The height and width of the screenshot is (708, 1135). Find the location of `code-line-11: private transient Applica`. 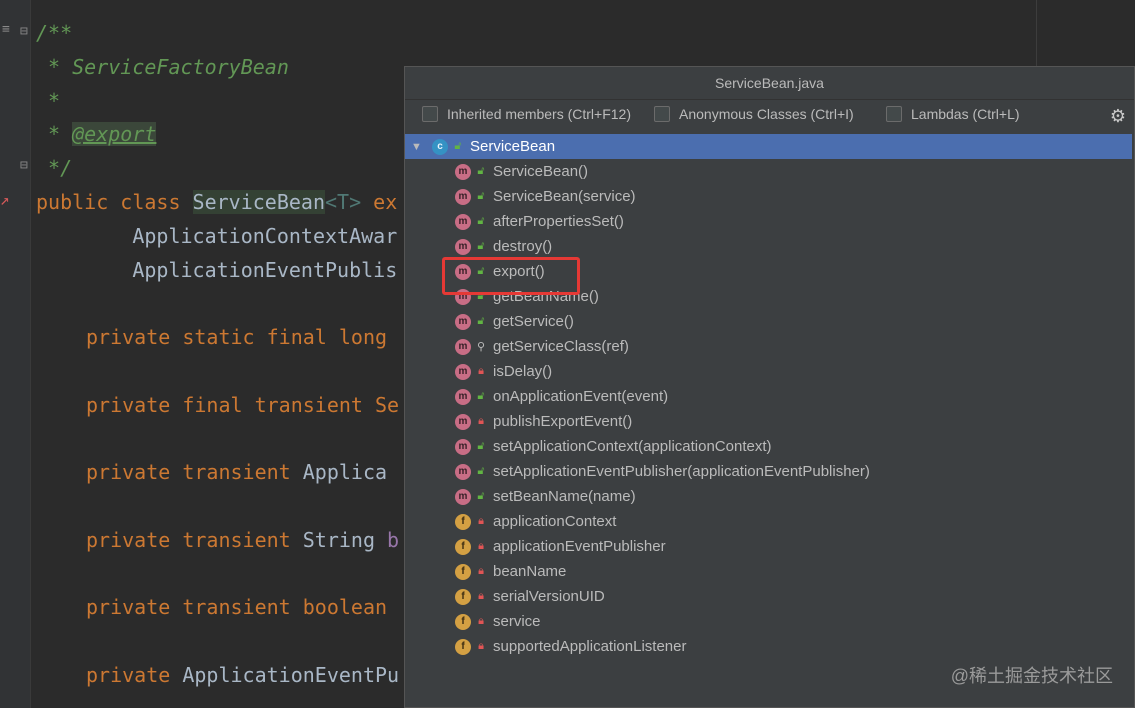

code-line-11: private transient Applica is located at coordinates (236, 472).